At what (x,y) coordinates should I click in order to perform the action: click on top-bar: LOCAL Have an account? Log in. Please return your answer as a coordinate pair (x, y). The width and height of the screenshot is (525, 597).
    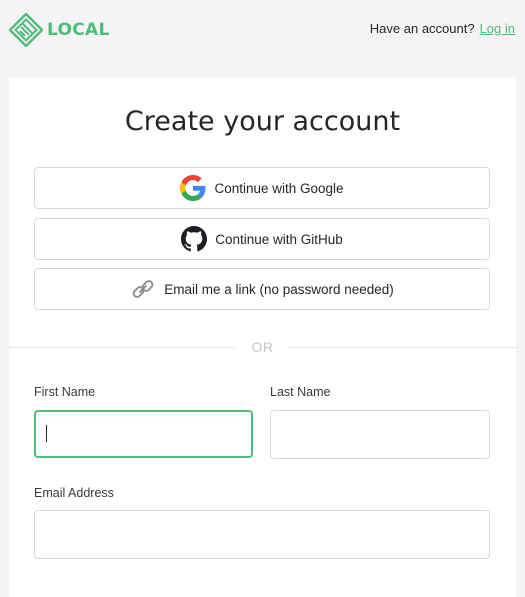
    Looking at the image, I should click on (262, 31).